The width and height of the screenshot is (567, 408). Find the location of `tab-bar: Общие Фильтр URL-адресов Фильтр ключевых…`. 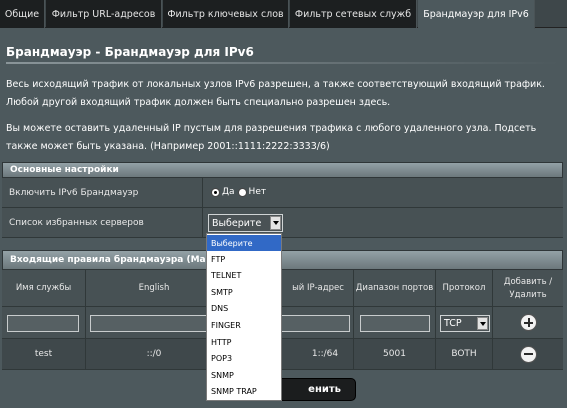

tab-bar: Общие Фильтр URL-адресов Фильтр ключевых… is located at coordinates (283, 14).